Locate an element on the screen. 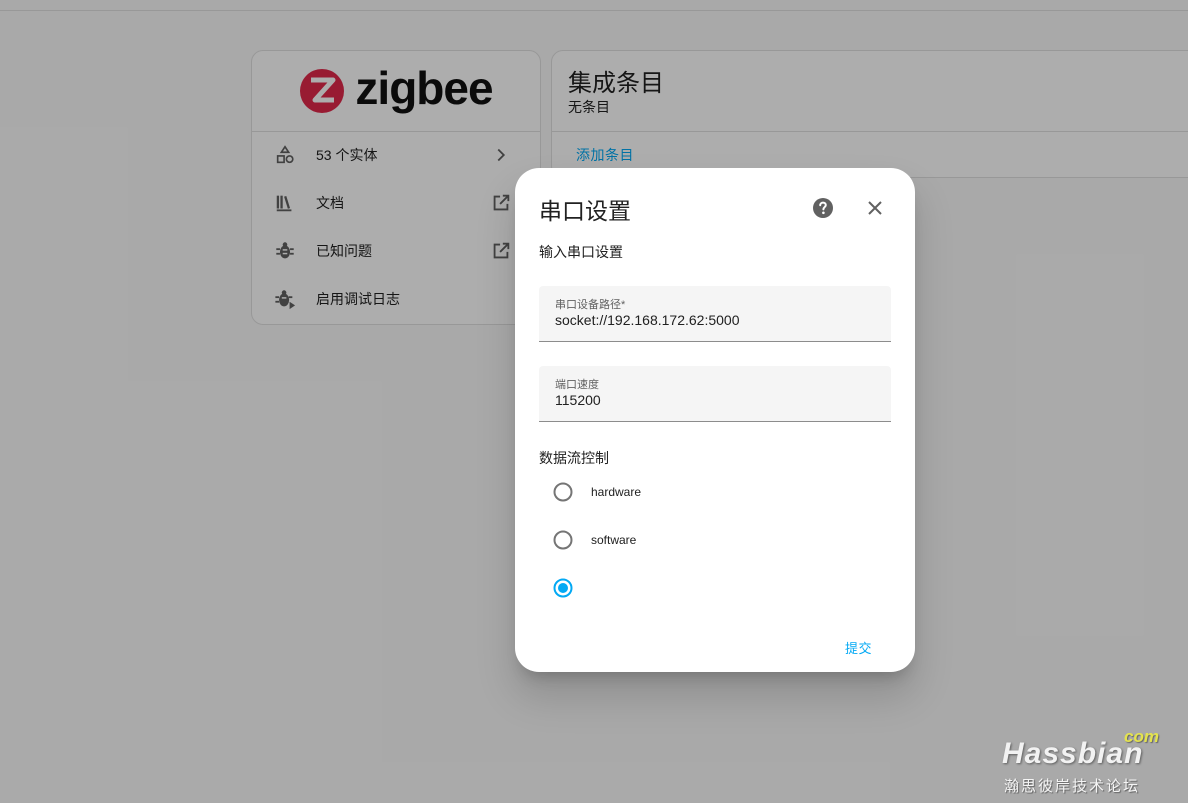 The width and height of the screenshot is (1188, 803). baudrate-label: 端口速度 is located at coordinates (577, 385).